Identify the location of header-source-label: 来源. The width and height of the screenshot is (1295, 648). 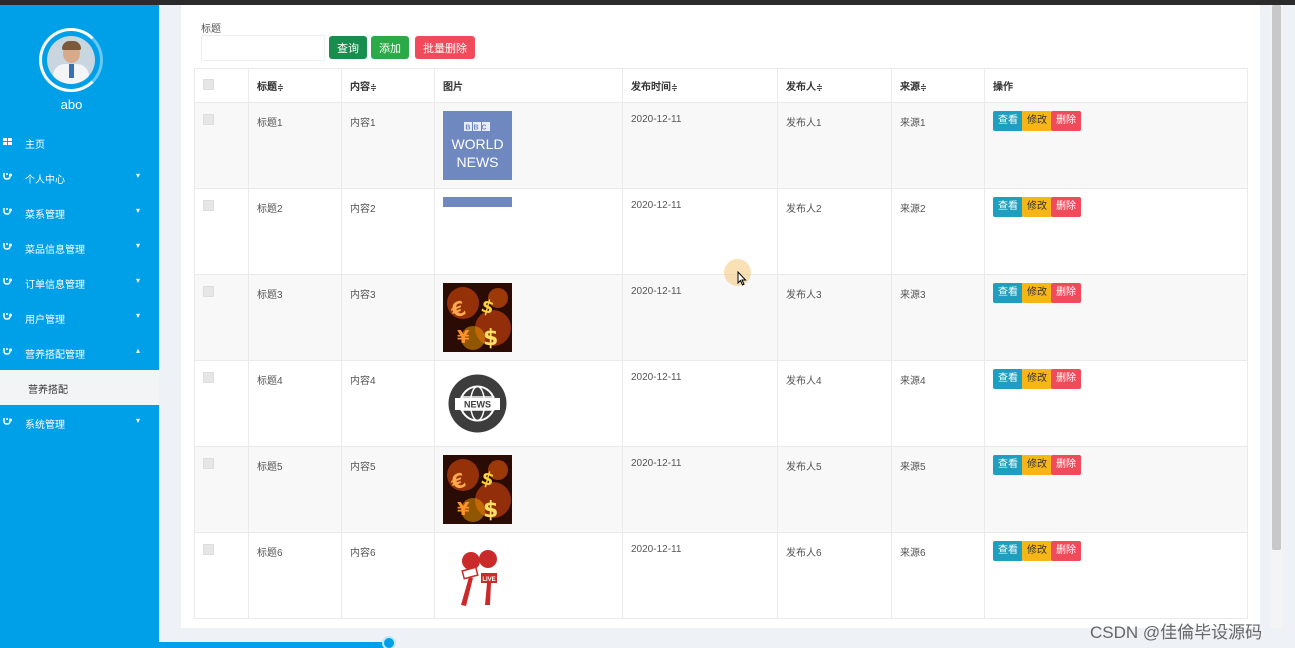
(910, 87).